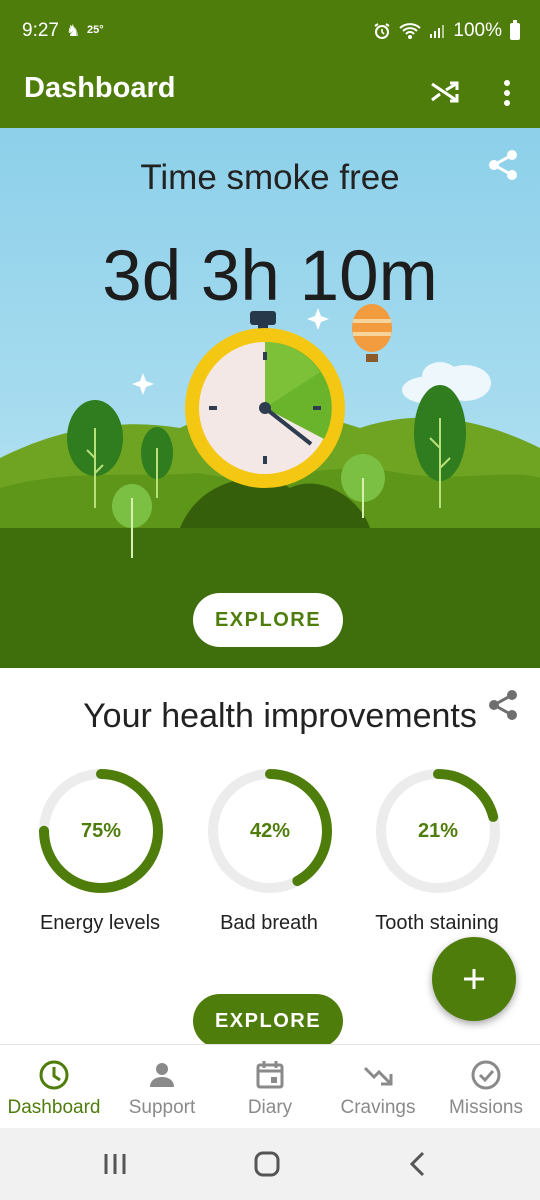 The image size is (540, 1200). What do you see at coordinates (270, 95) in the screenshot?
I see `app-bar: Dashboard` at bounding box center [270, 95].